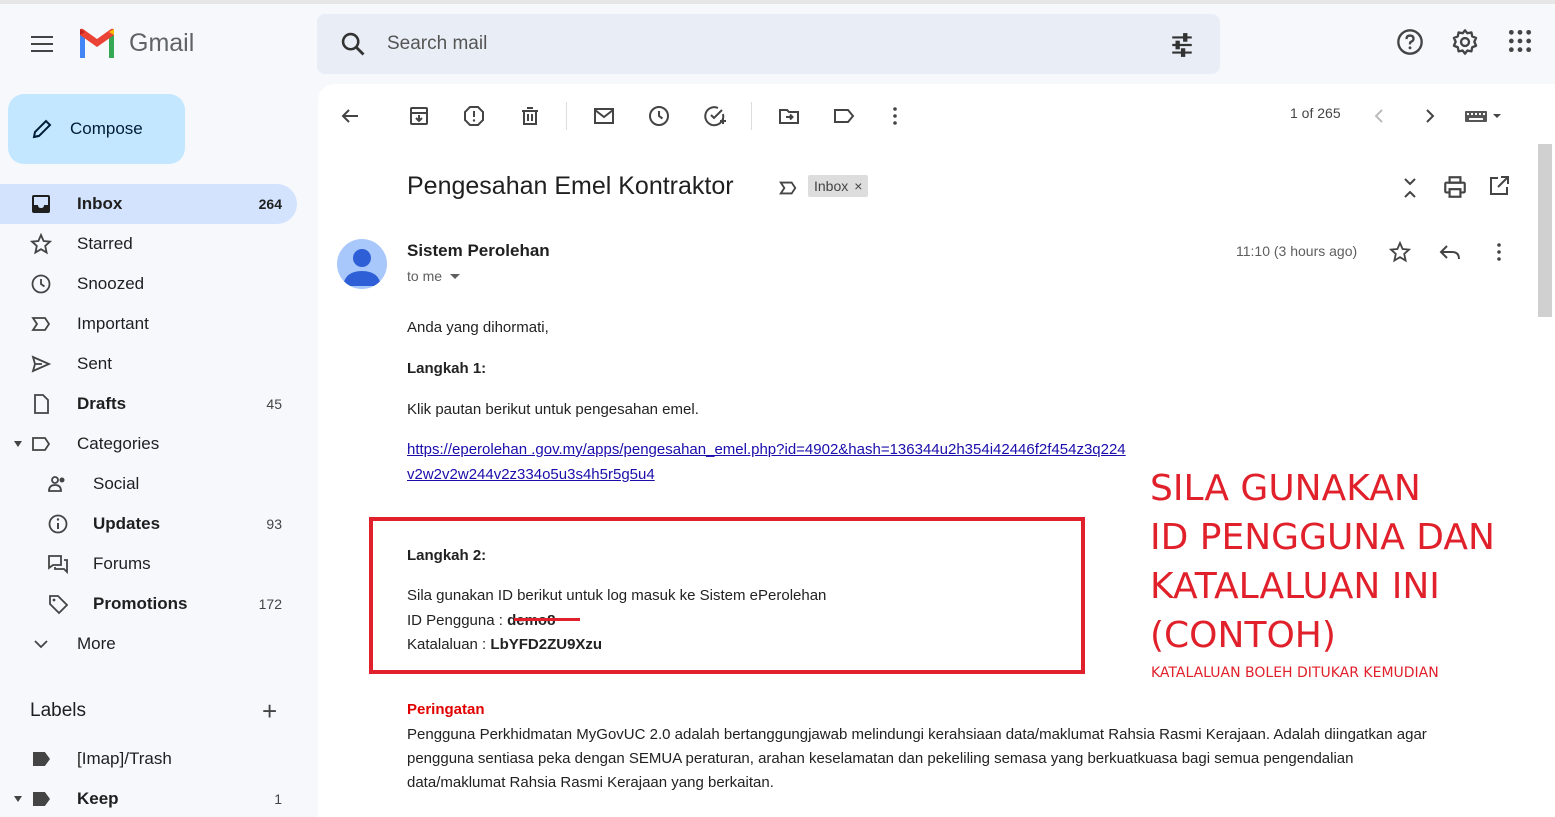  Describe the element at coordinates (478, 327) in the screenshot. I see `email-greeting: Anda yang dihormati,` at that location.